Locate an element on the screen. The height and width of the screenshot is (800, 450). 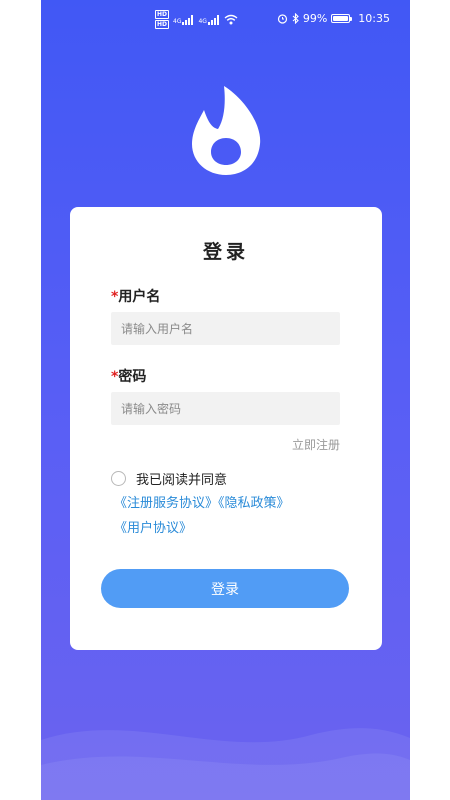
username-label-text: 用户名 is located at coordinates (139, 297).